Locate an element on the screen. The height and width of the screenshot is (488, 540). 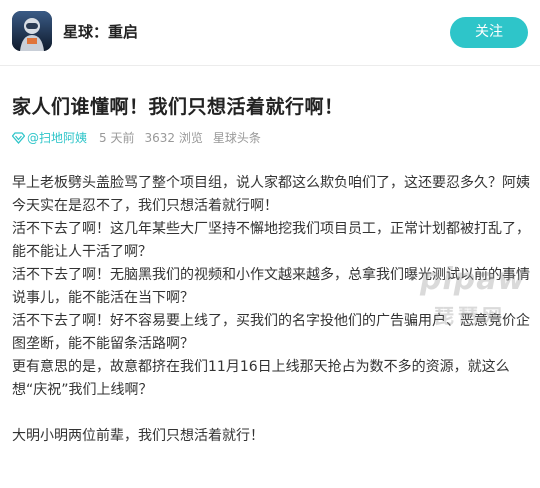
view-count: 3632 浏览 is located at coordinates (173, 137).